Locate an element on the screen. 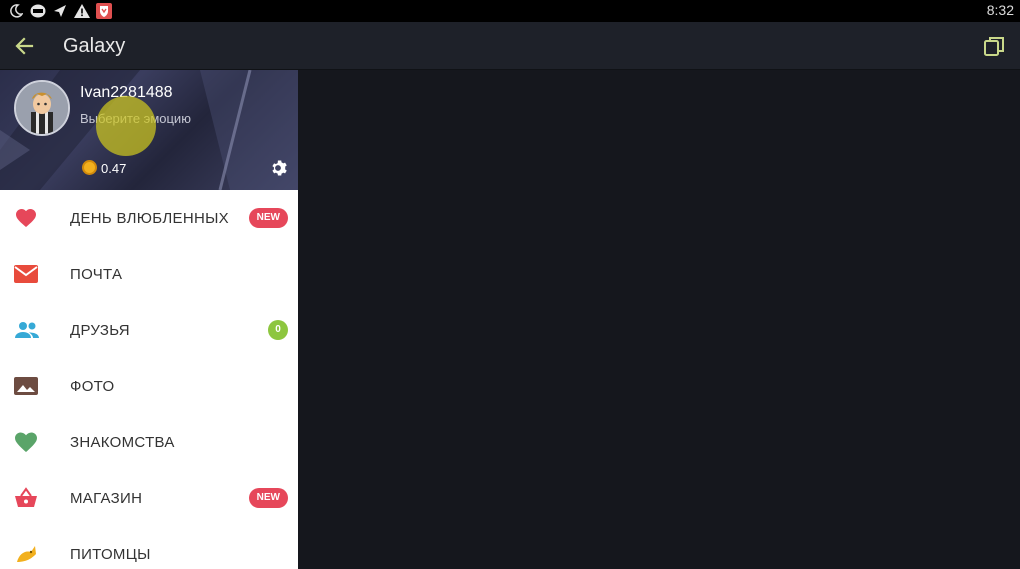 This screenshot has width=1020, height=569. send-icon is located at coordinates (60, 11).